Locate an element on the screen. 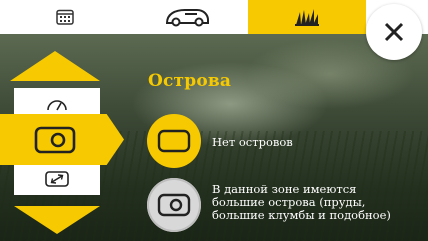  tab-calendar is located at coordinates (65, 17).